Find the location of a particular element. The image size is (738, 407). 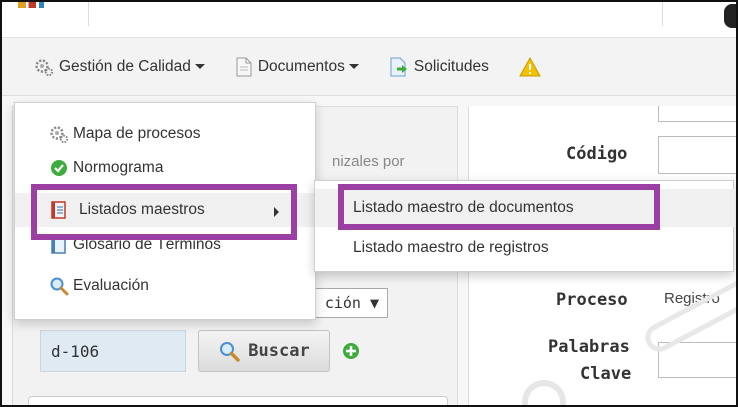

nav-label: Solicitudes is located at coordinates (451, 66).